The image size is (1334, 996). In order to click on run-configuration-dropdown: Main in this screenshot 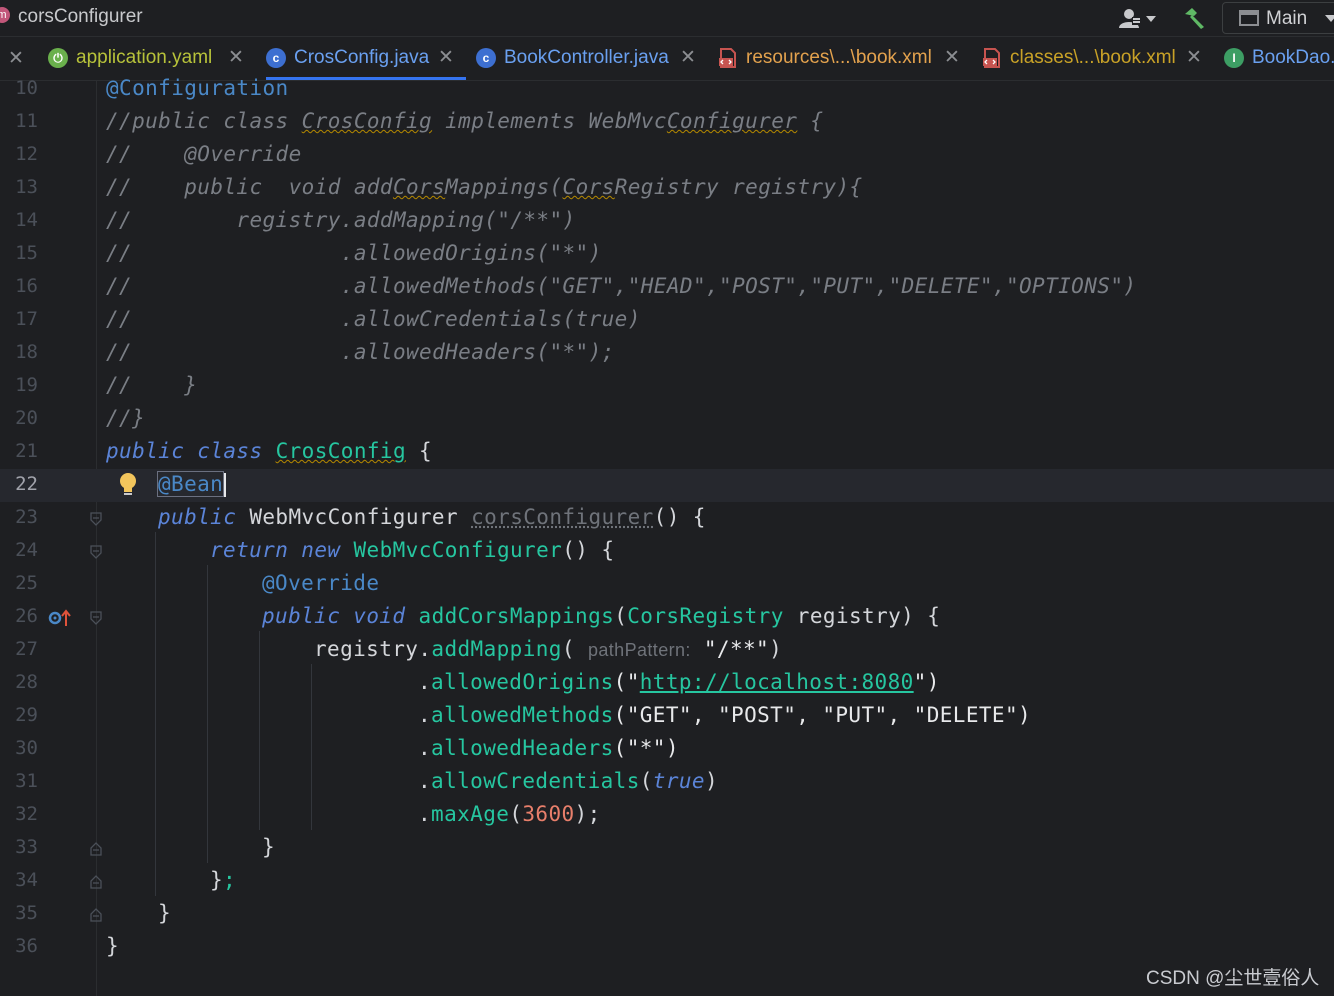, I will do `click(1278, 18)`.